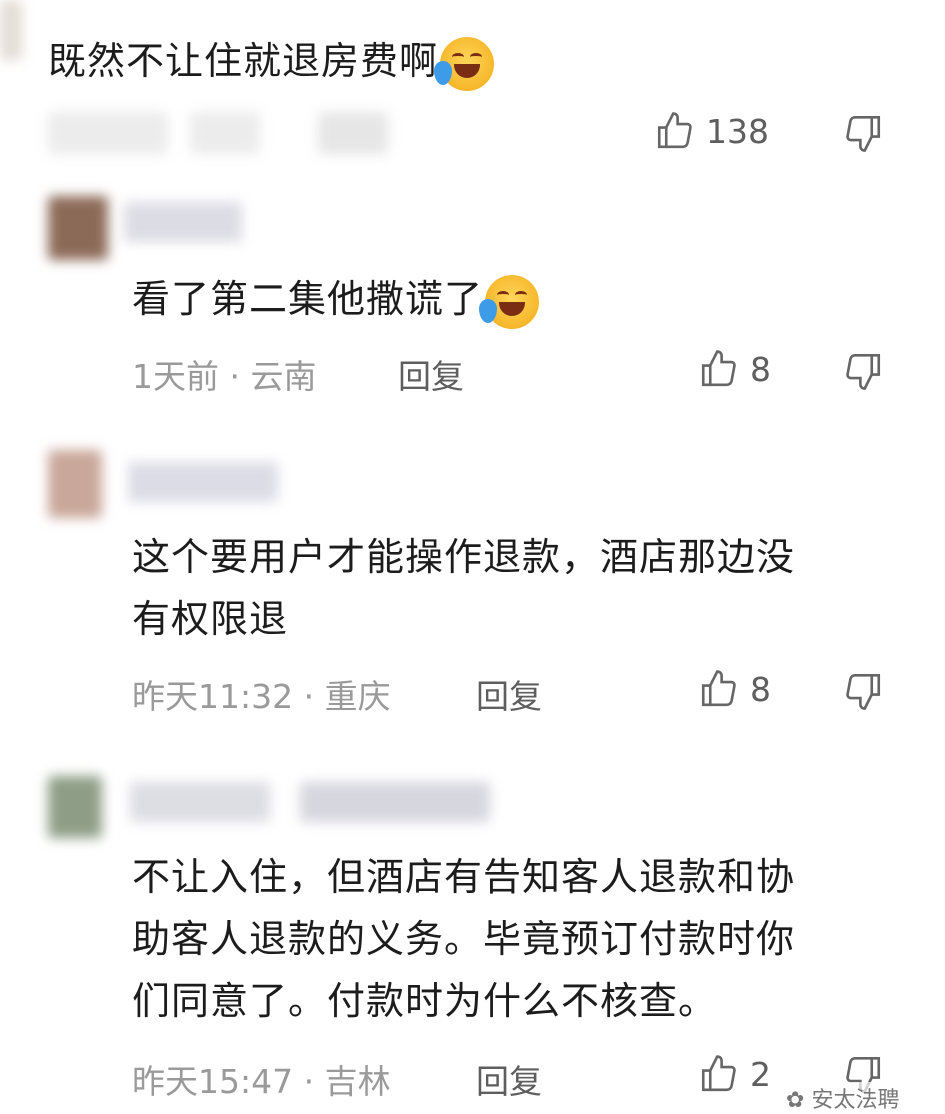  What do you see at coordinates (799, 1100) in the screenshot?
I see `watermark-logo-icon: ✿` at bounding box center [799, 1100].